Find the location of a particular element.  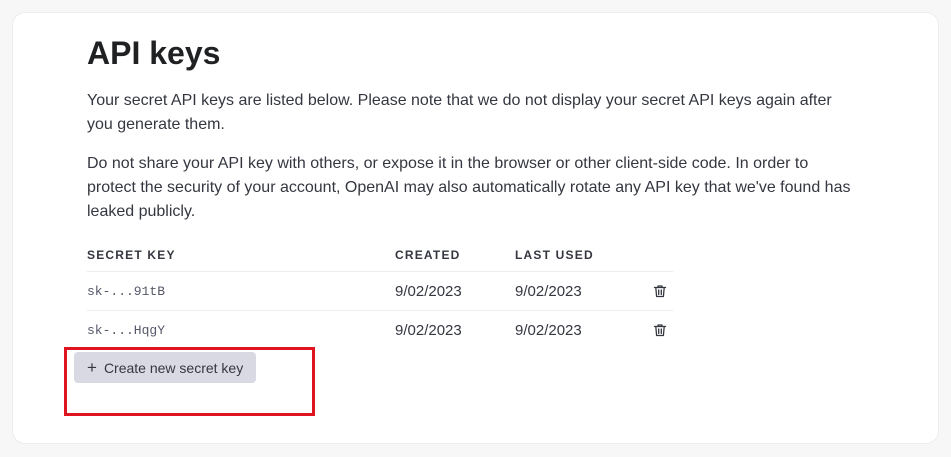

header-last-used: LAST USED is located at coordinates (554, 255).